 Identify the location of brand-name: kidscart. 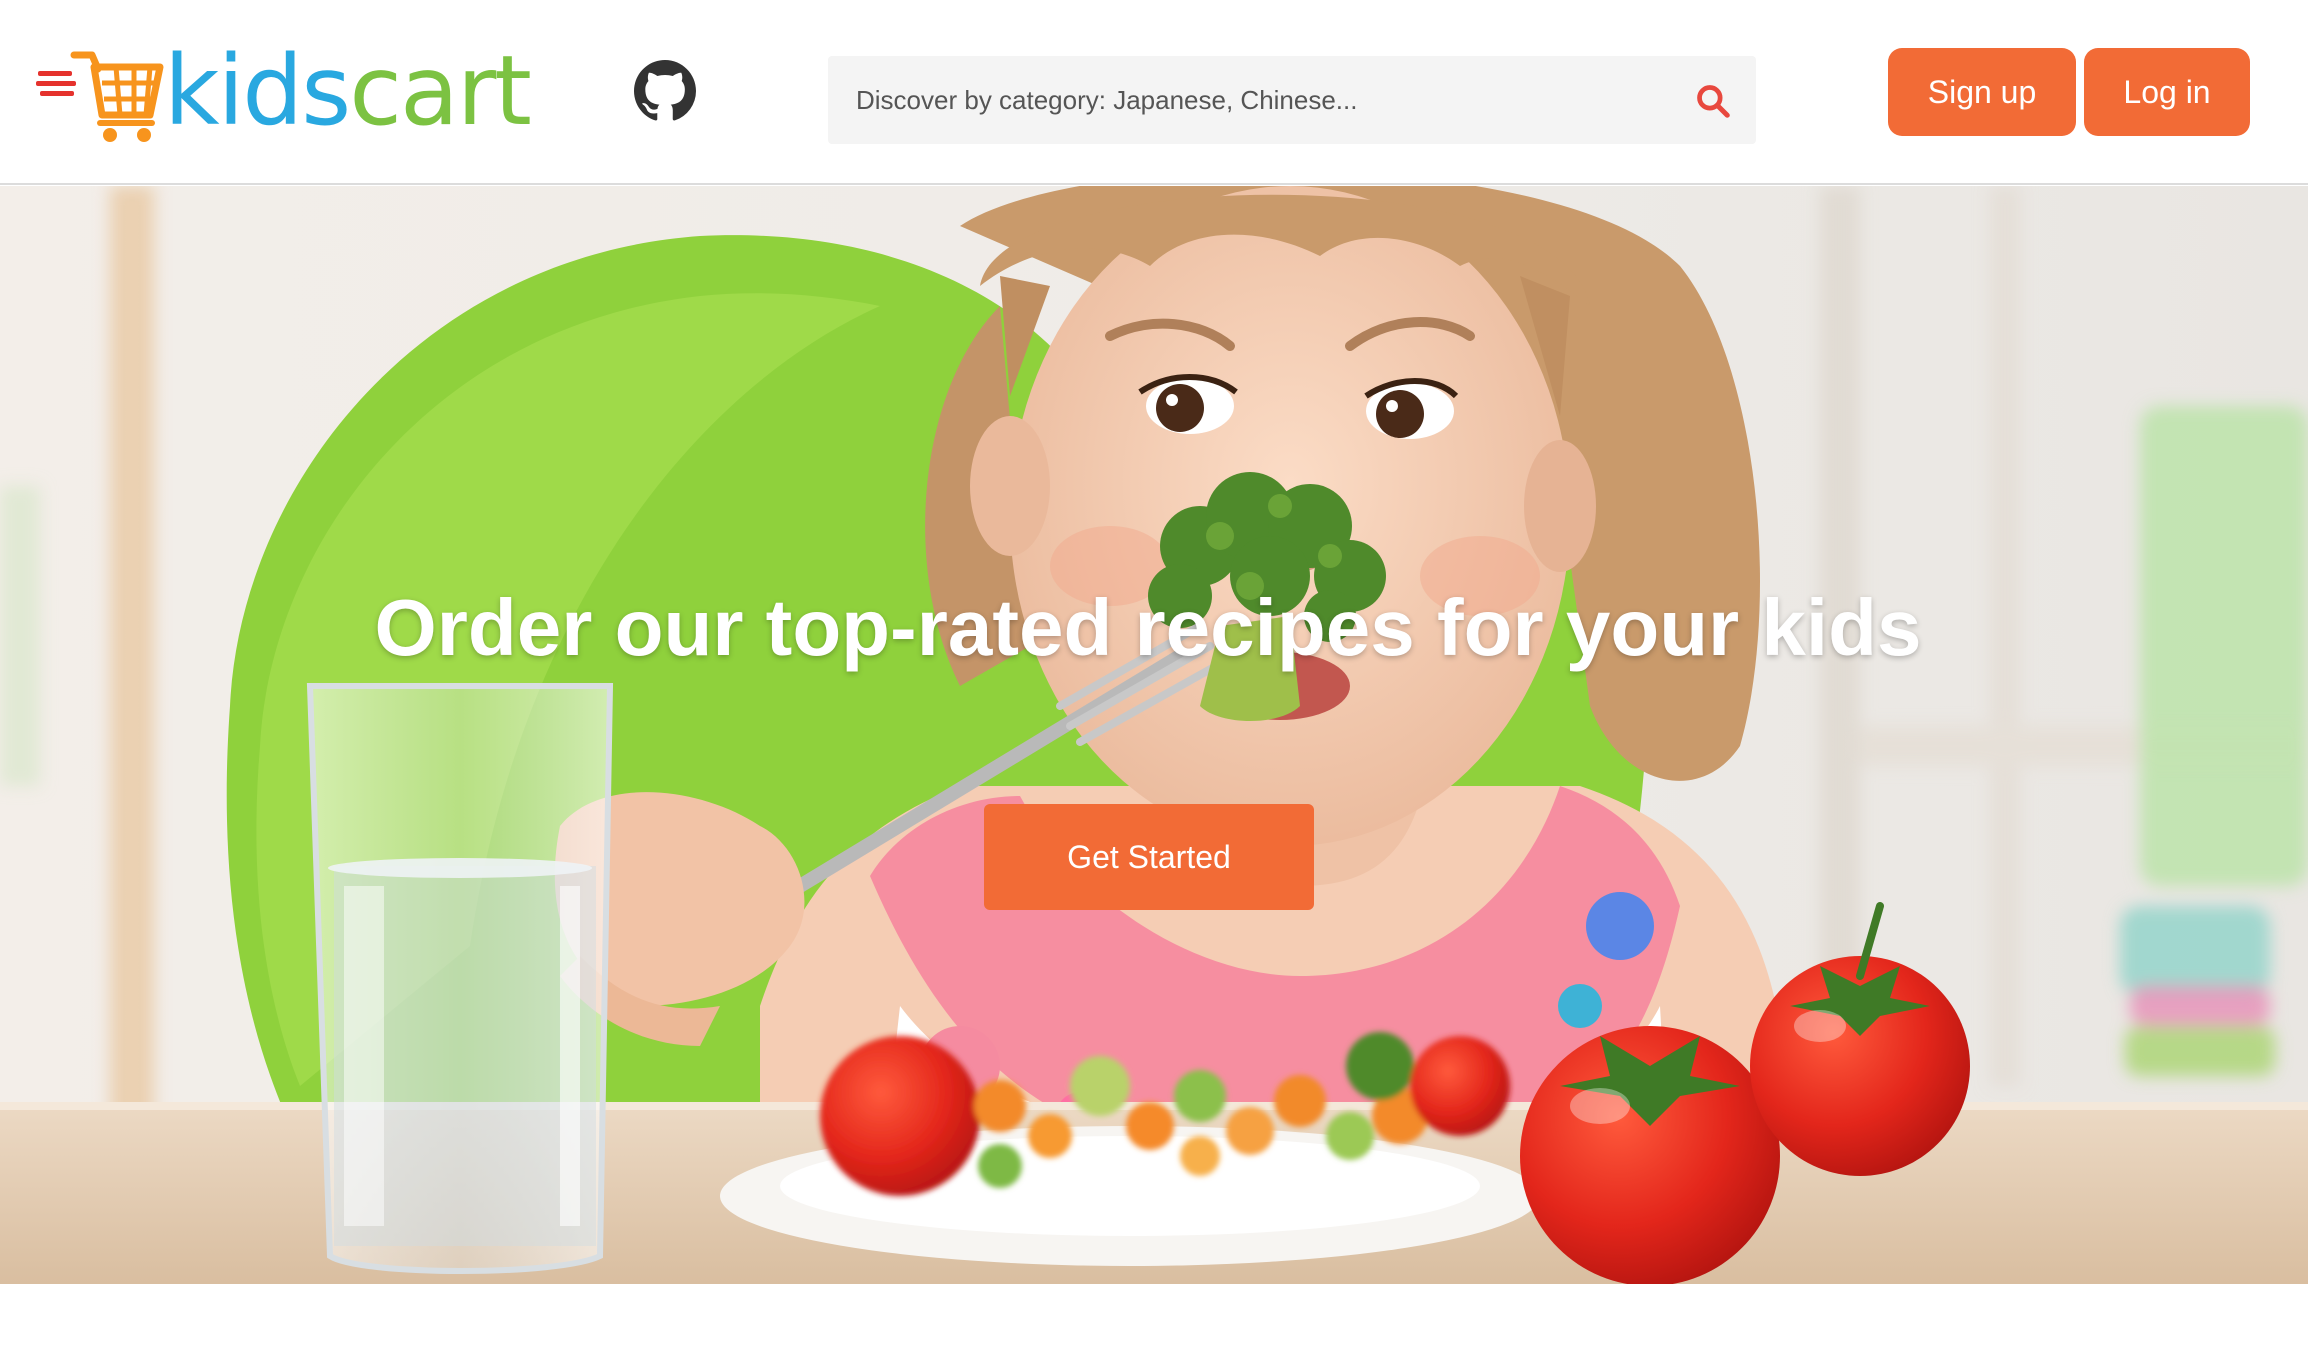
(348, 91).